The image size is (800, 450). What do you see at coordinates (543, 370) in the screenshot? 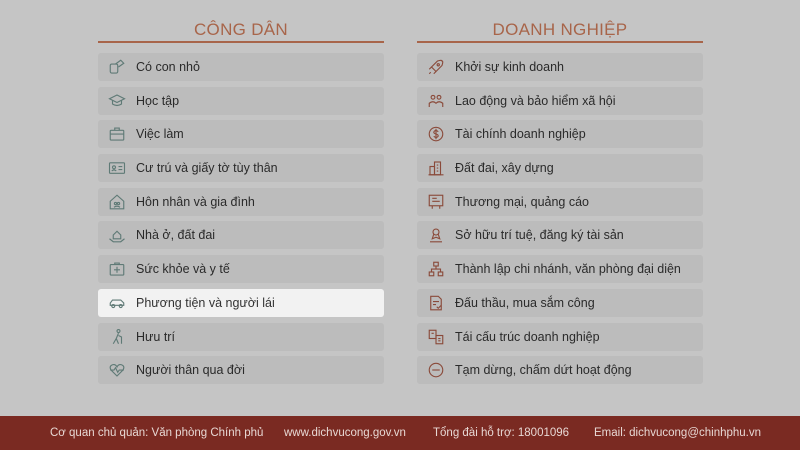
I see `business-item-label: Tạm dừng, chấm dứt hoạt động` at bounding box center [543, 370].